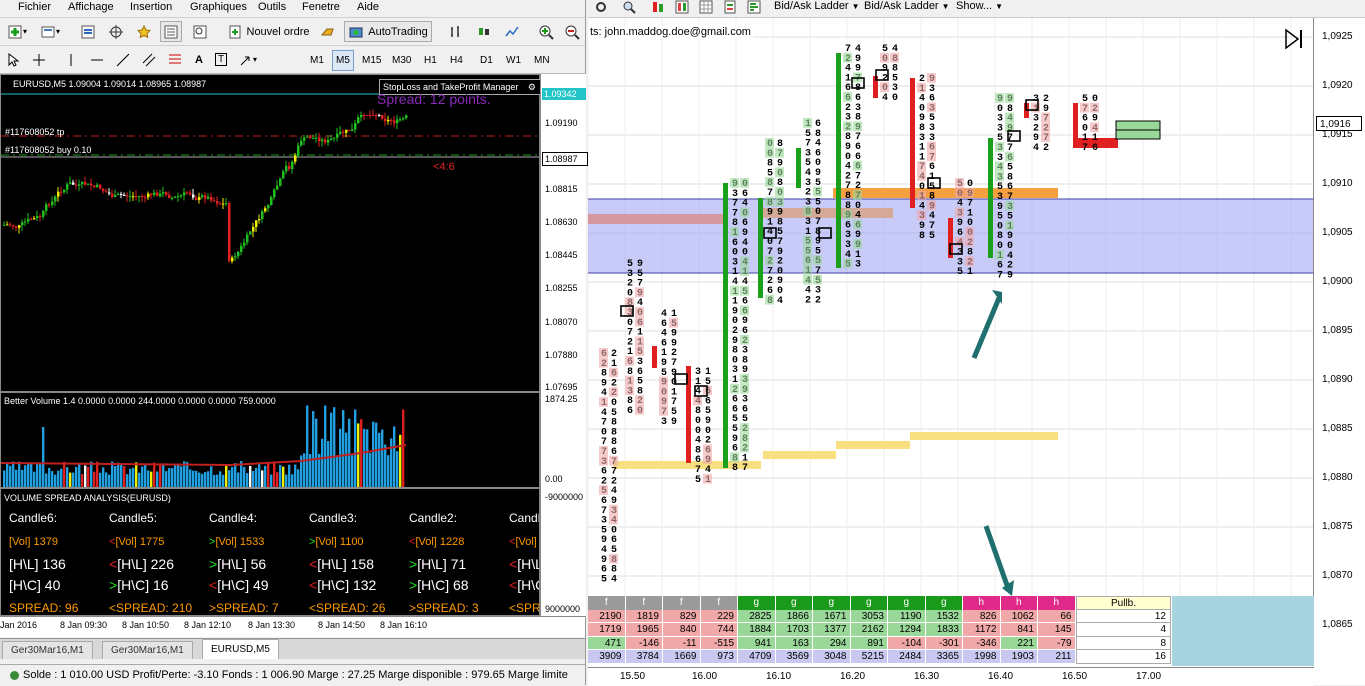  What do you see at coordinates (13, 59) in the screenshot?
I see `cursor-button` at bounding box center [13, 59].